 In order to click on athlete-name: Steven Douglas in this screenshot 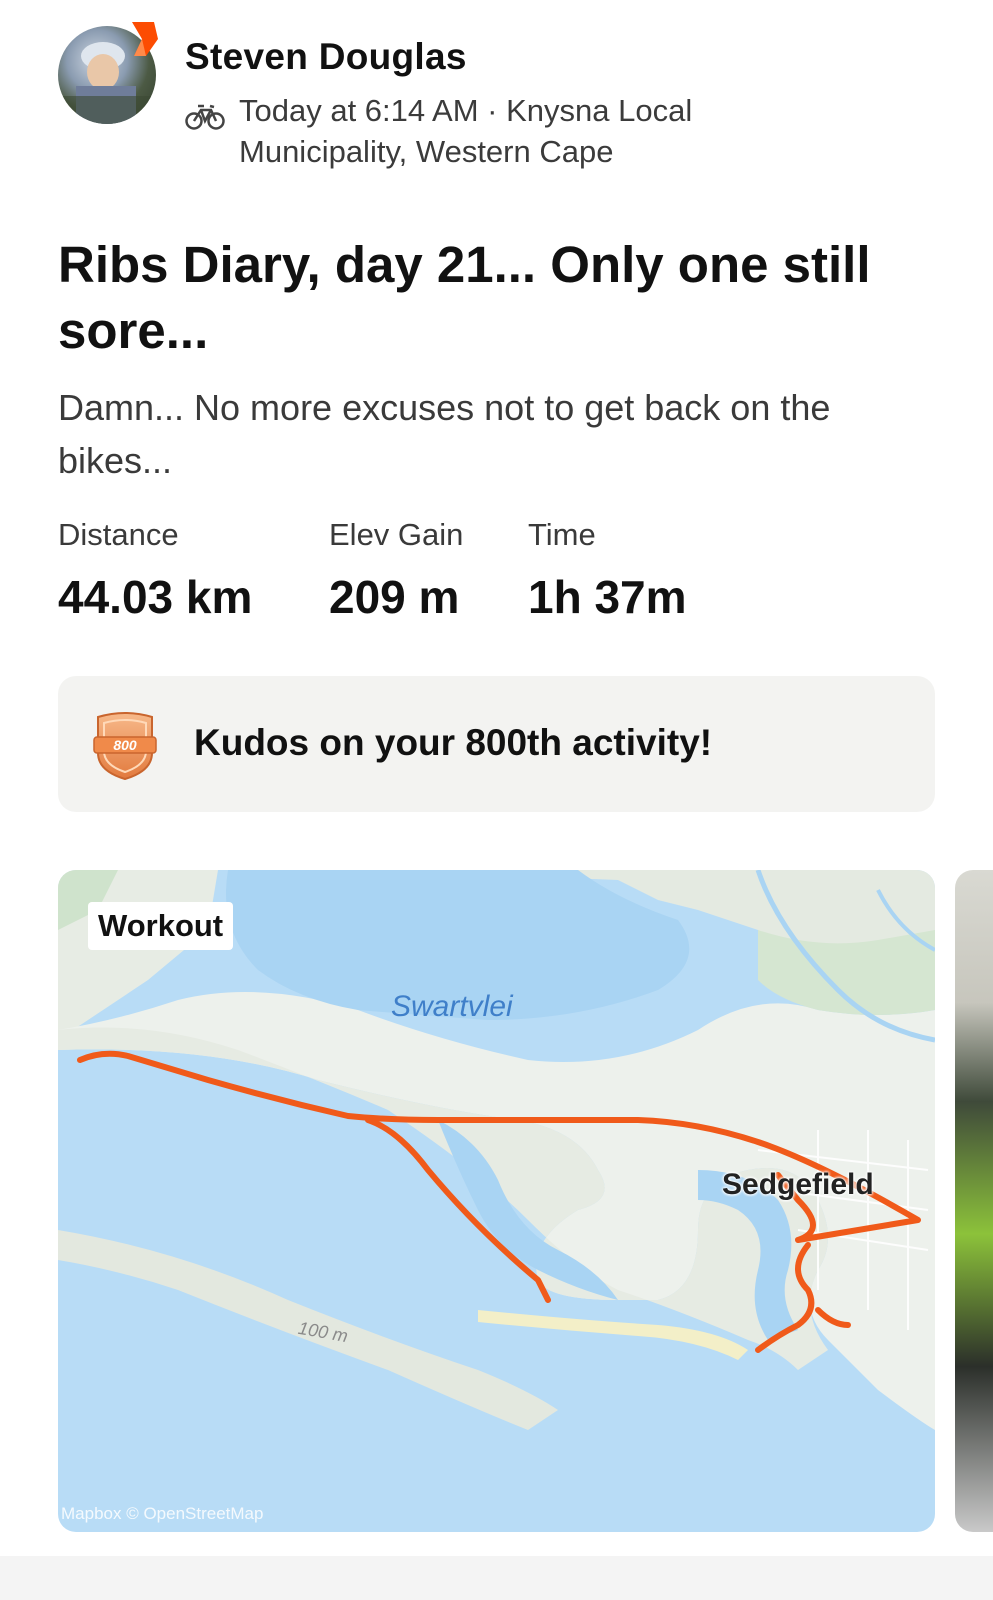, I will do `click(326, 57)`.